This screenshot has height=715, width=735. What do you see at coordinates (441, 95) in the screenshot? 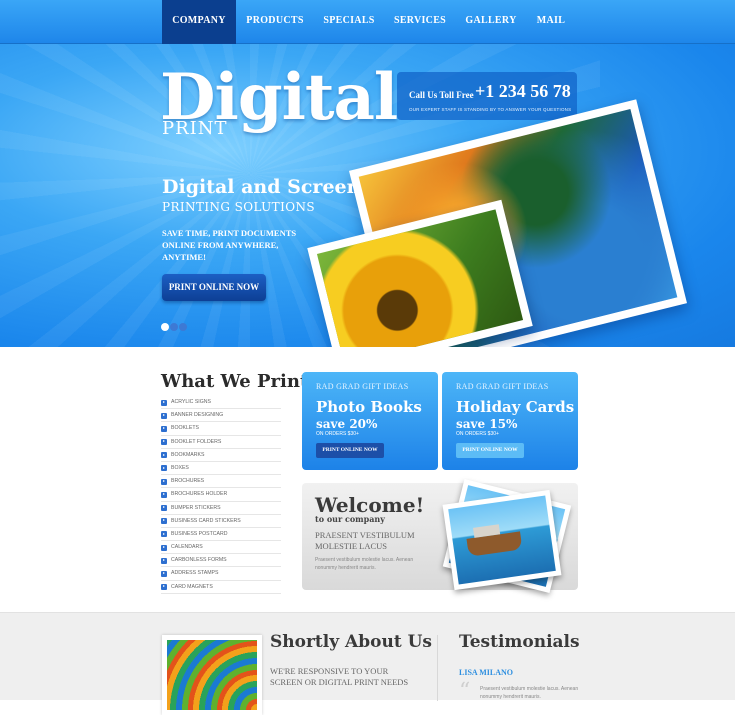
I see `call-label: Call Us Toll Free` at bounding box center [441, 95].